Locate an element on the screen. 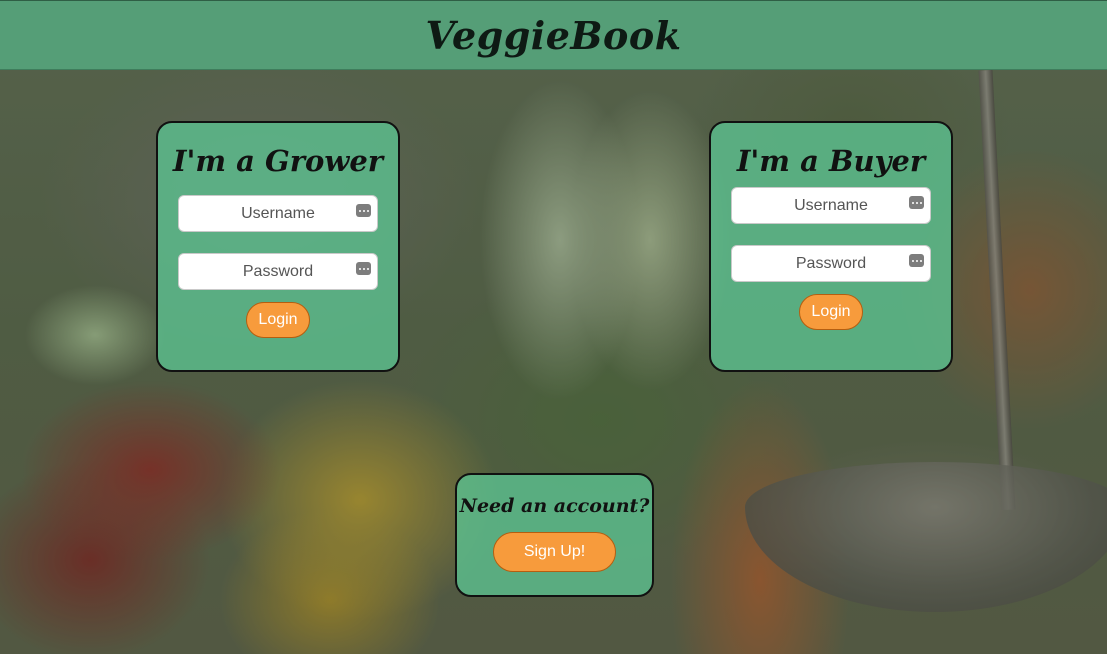 This screenshot has width=1107, height=654. signup-button: Sign Up! is located at coordinates (554, 552).